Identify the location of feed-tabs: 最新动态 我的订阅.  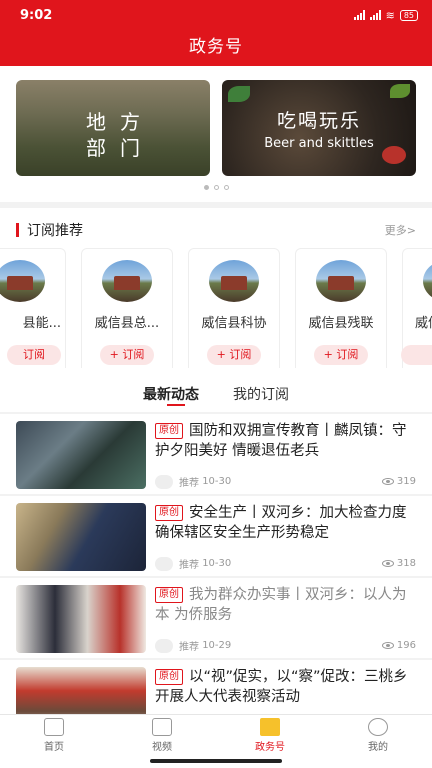
(216, 390).